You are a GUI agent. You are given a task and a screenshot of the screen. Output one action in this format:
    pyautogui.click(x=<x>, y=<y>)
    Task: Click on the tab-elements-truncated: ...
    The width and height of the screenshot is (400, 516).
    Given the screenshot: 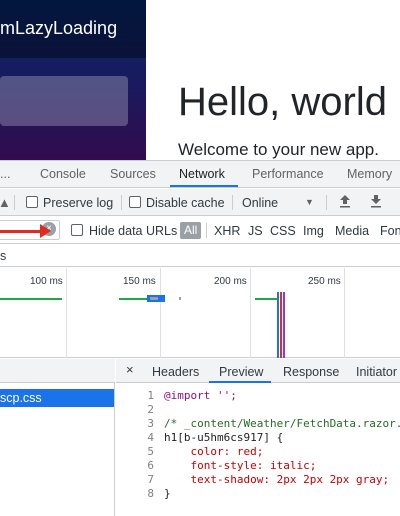 What is the action you would take?
    pyautogui.click(x=5, y=174)
    